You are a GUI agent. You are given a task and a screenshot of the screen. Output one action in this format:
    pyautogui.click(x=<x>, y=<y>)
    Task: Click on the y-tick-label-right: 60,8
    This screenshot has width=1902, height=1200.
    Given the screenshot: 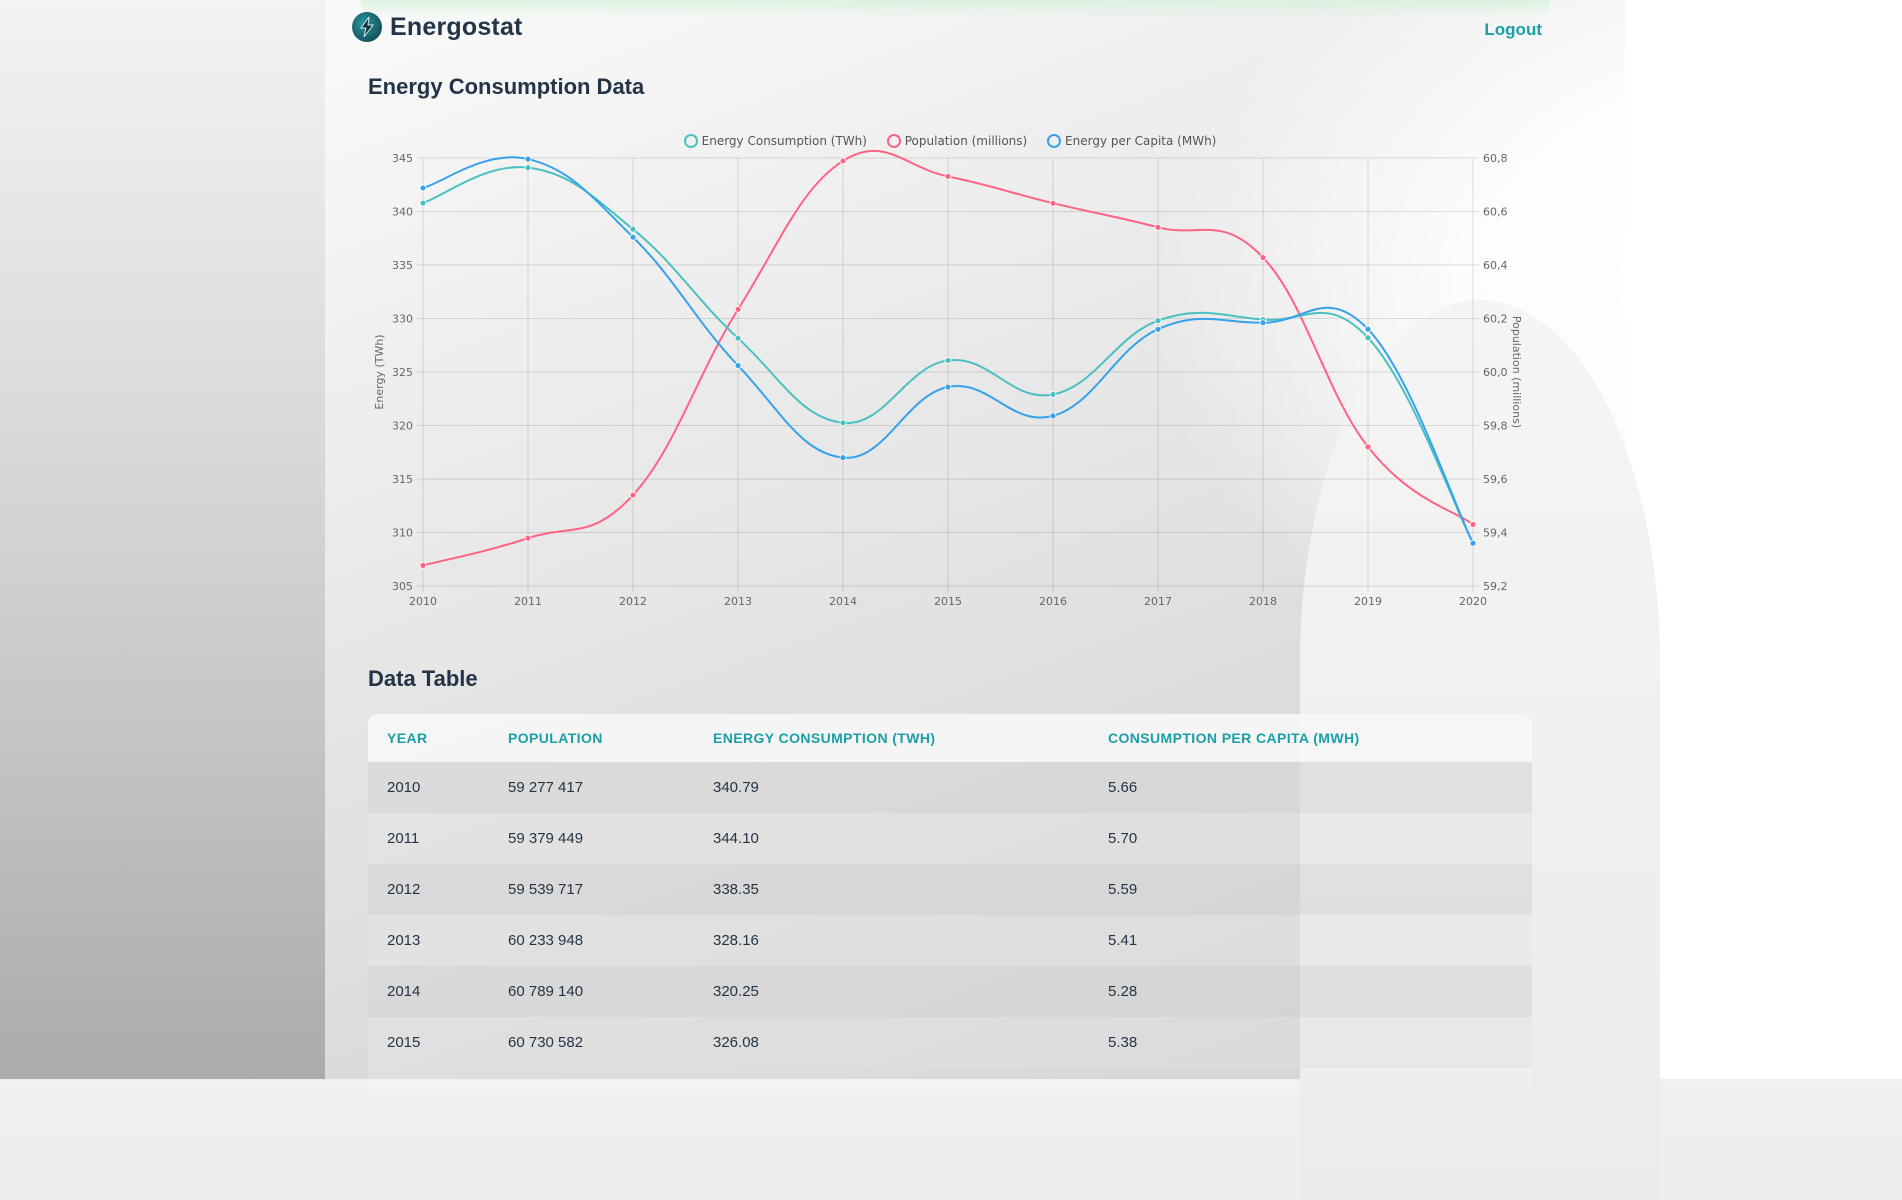 What is the action you would take?
    pyautogui.click(x=1495, y=158)
    